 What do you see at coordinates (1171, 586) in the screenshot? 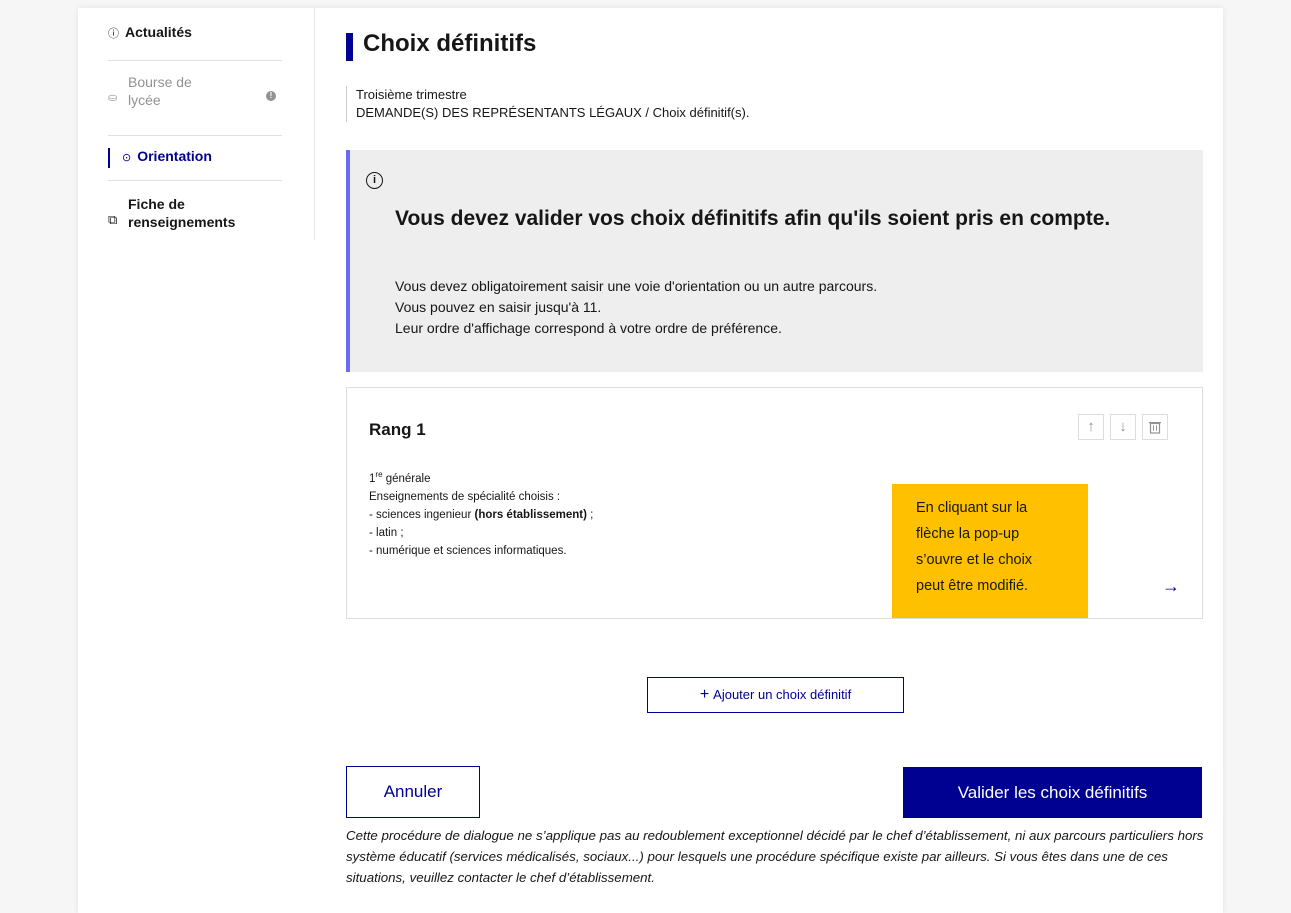
I see `open-choice-arrow-icon: →` at bounding box center [1171, 586].